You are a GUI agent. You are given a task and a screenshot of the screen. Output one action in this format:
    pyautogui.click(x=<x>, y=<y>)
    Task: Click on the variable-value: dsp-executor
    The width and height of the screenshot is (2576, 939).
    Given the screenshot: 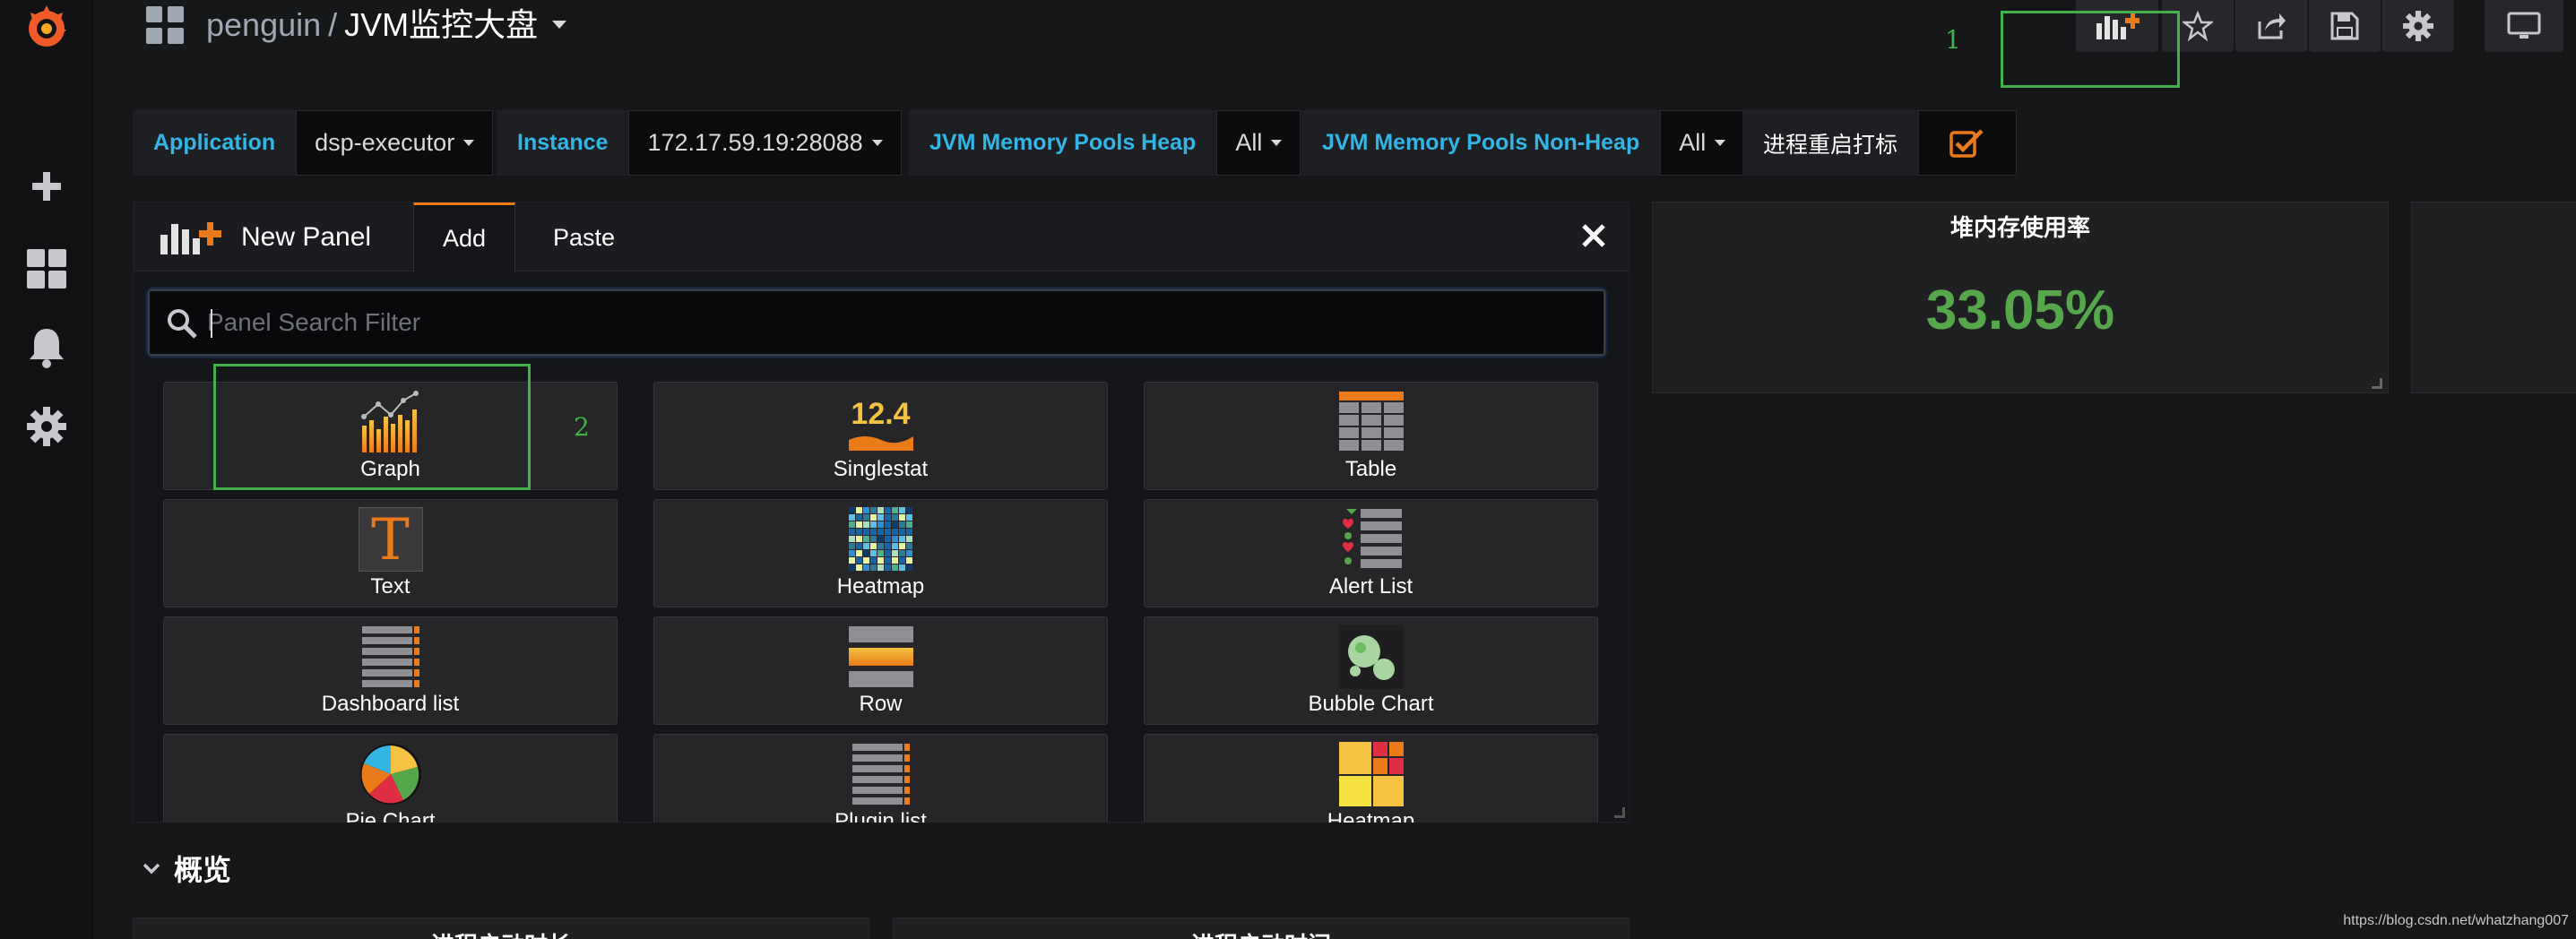 What is the action you would take?
    pyautogui.click(x=385, y=142)
    